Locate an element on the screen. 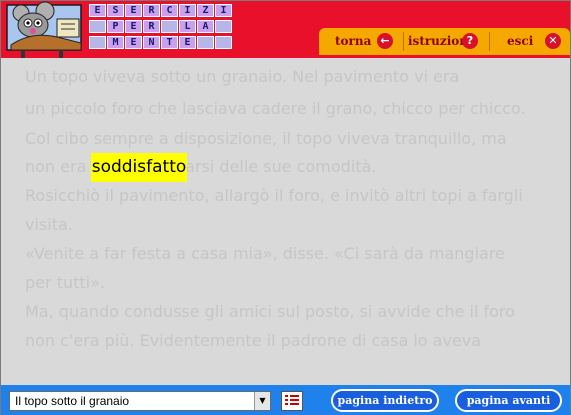  title-letter-cell: T is located at coordinates (169, 42).